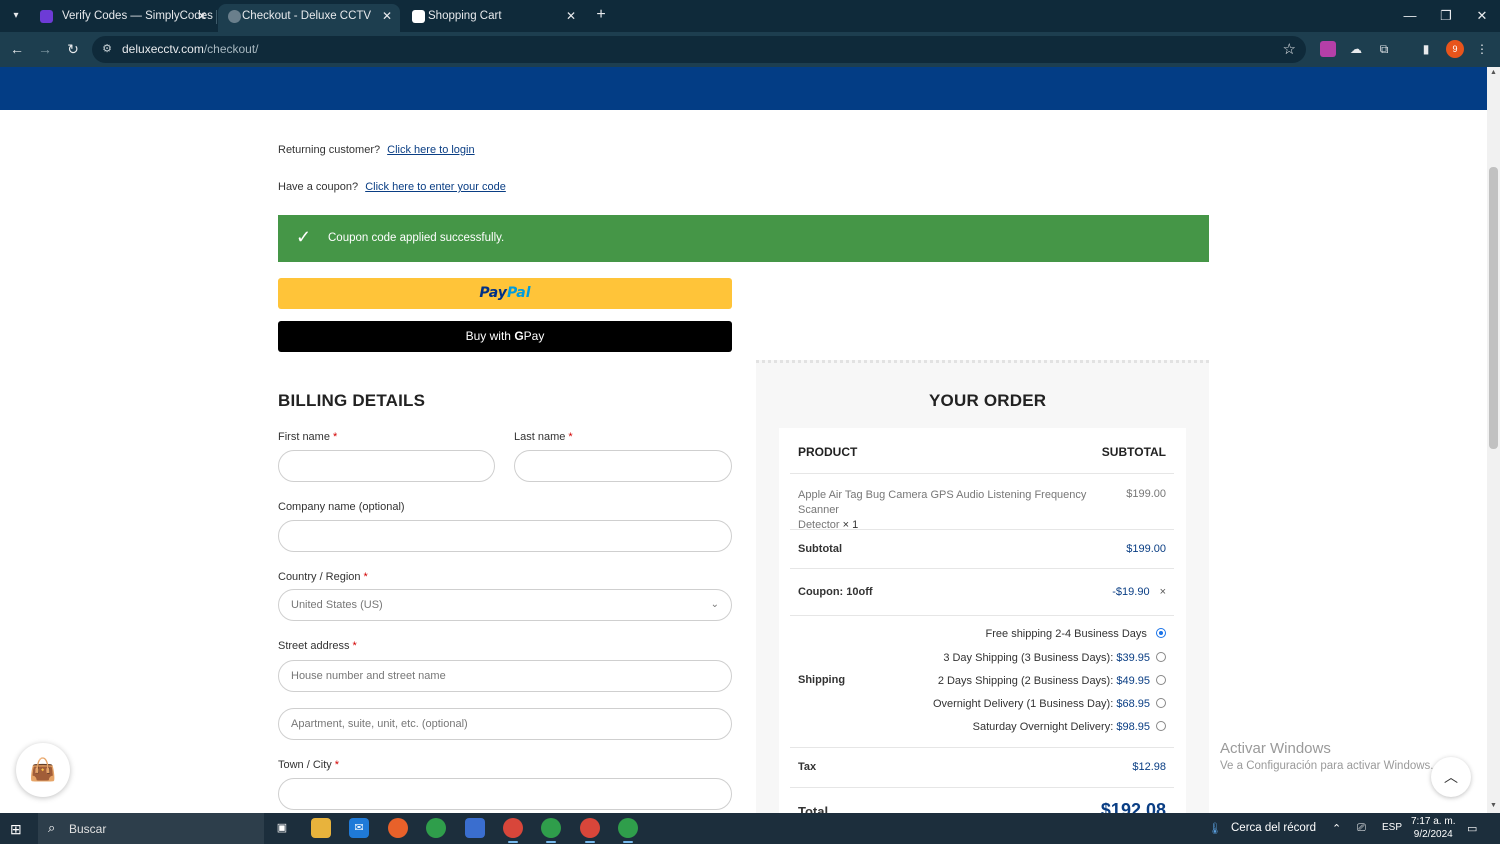  I want to click on profile-avatar: 9, so click(1455, 49).